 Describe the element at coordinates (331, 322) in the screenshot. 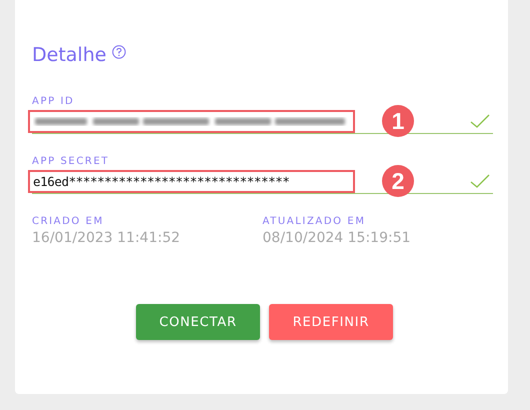

I see `reset-button: REDEFINIR` at that location.